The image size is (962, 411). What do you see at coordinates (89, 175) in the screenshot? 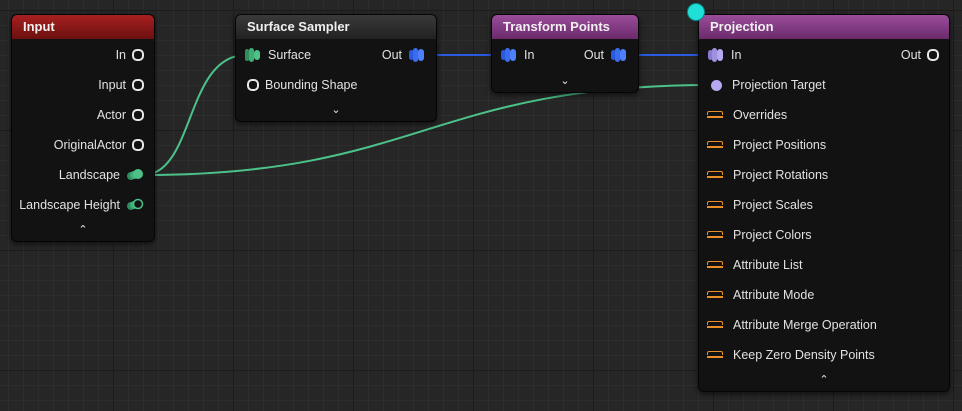
I see `pin-label: Landscape` at bounding box center [89, 175].